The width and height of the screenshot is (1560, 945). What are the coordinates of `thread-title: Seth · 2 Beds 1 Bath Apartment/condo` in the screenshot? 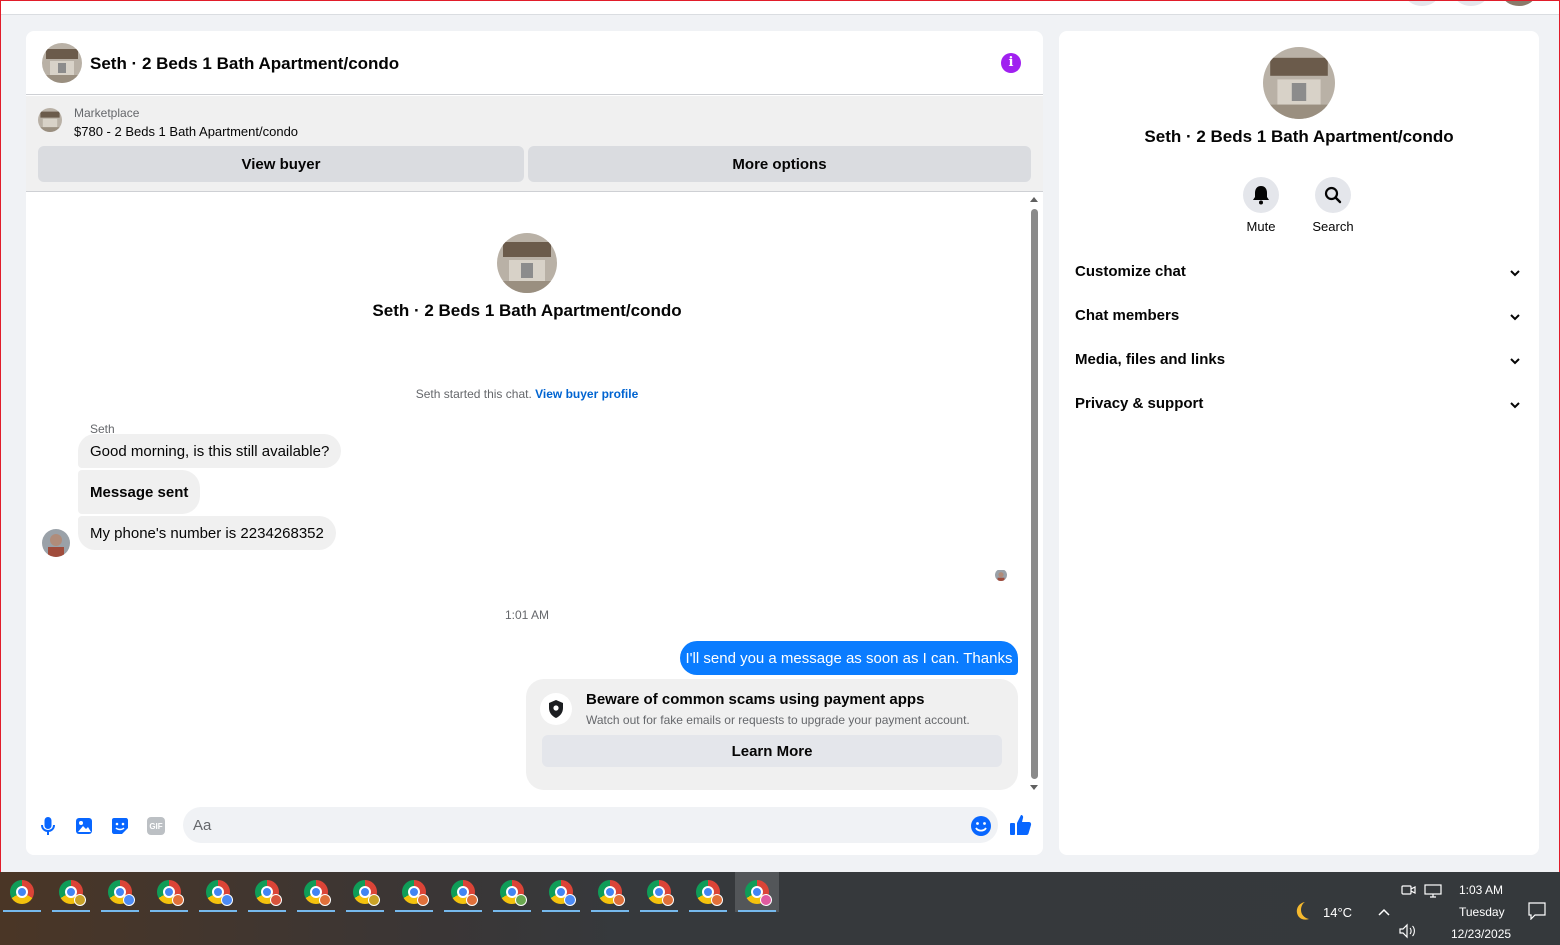 It's located at (527, 310).